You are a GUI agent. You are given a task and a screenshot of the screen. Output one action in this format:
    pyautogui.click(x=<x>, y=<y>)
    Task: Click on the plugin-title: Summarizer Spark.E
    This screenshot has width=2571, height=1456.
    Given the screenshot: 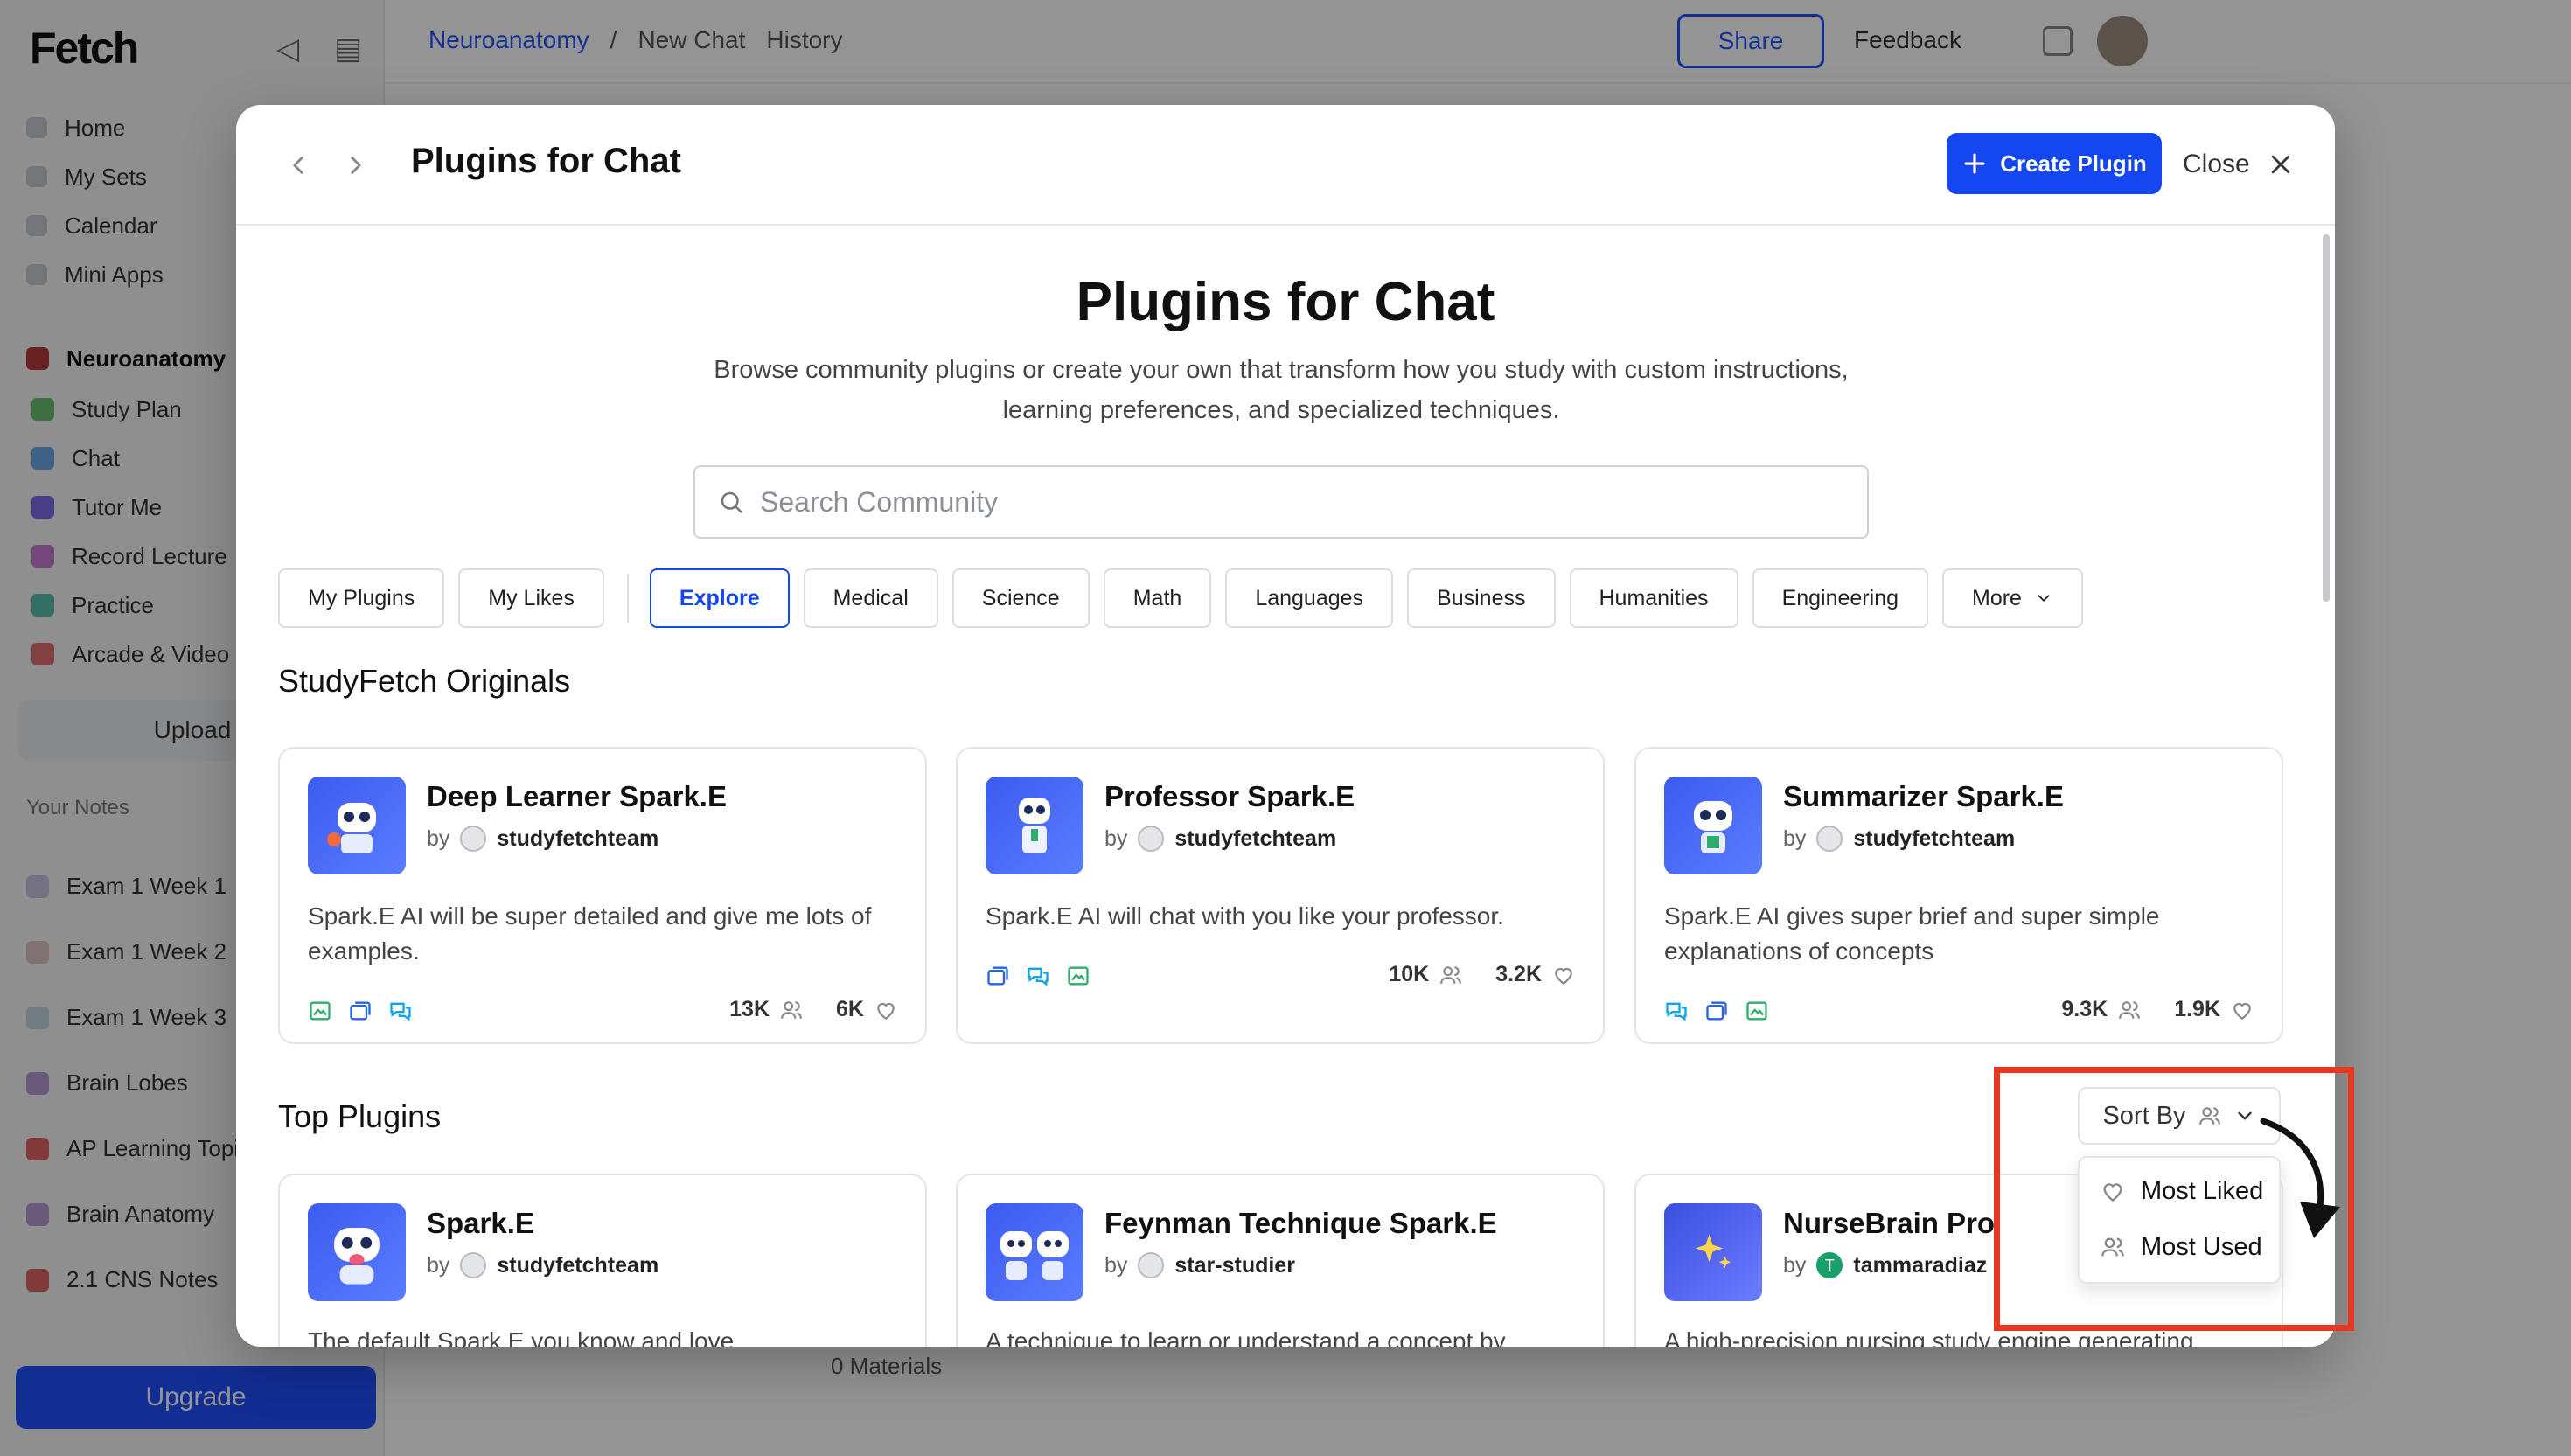 What is the action you would take?
    pyautogui.click(x=1924, y=796)
    